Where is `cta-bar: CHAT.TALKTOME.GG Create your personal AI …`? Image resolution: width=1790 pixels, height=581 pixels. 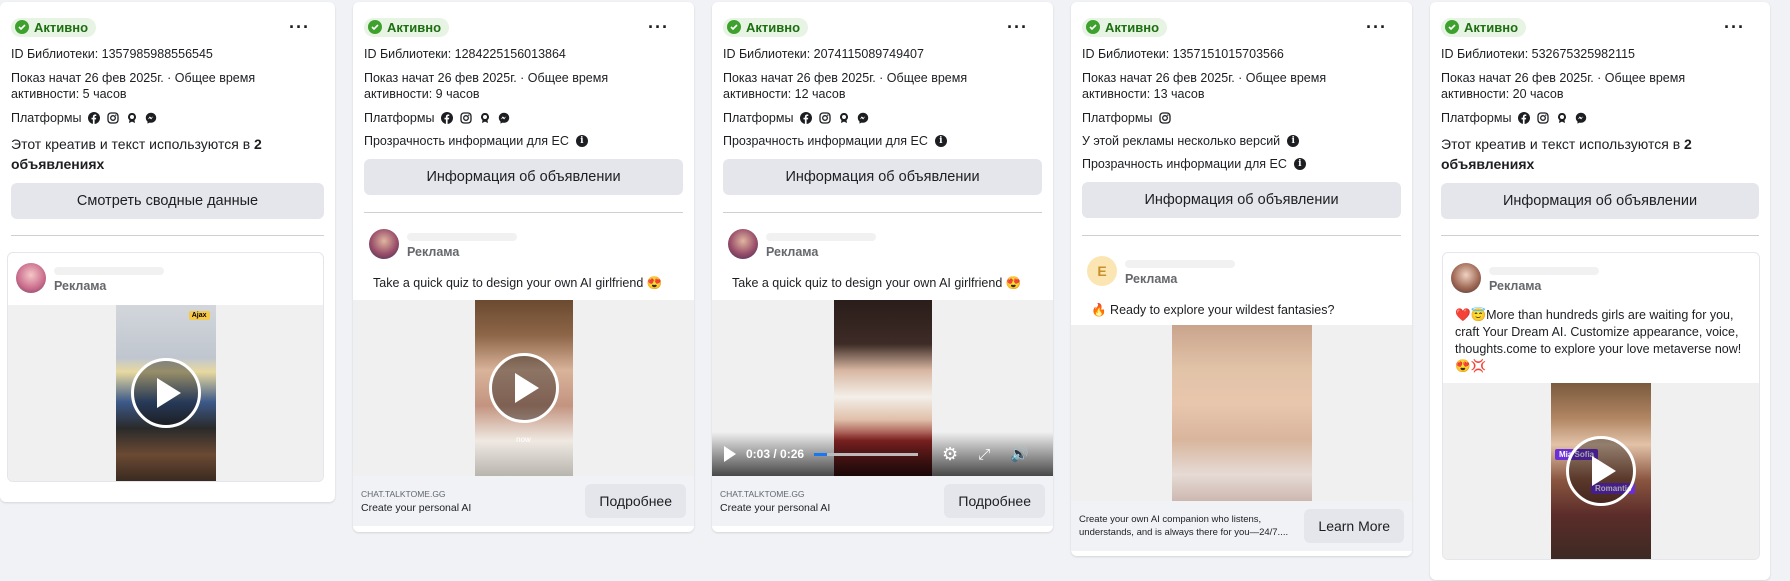 cta-bar: CHAT.TALKTOME.GG Create your personal AI … is located at coordinates (882, 501).